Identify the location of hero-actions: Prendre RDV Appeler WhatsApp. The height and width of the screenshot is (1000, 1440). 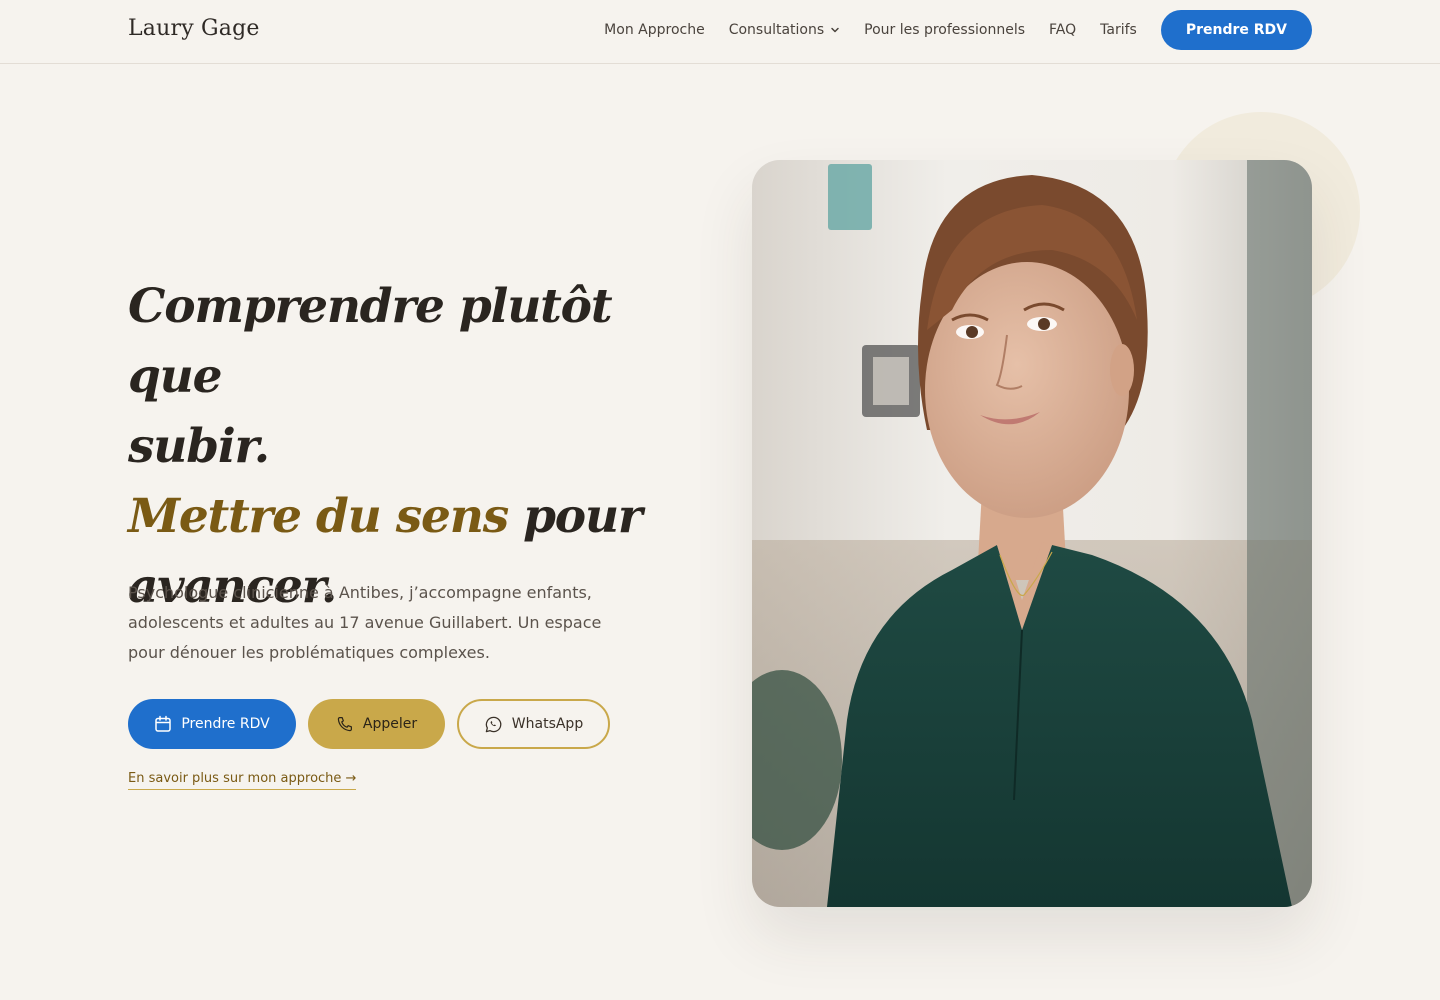
(369, 724).